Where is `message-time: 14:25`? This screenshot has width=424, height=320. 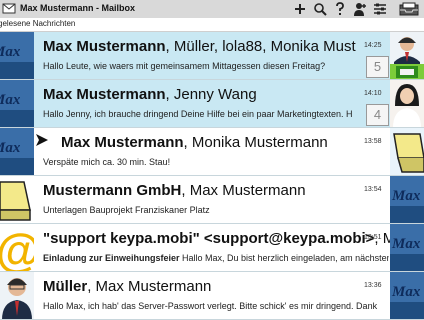 message-time: 14:25 is located at coordinates (373, 45).